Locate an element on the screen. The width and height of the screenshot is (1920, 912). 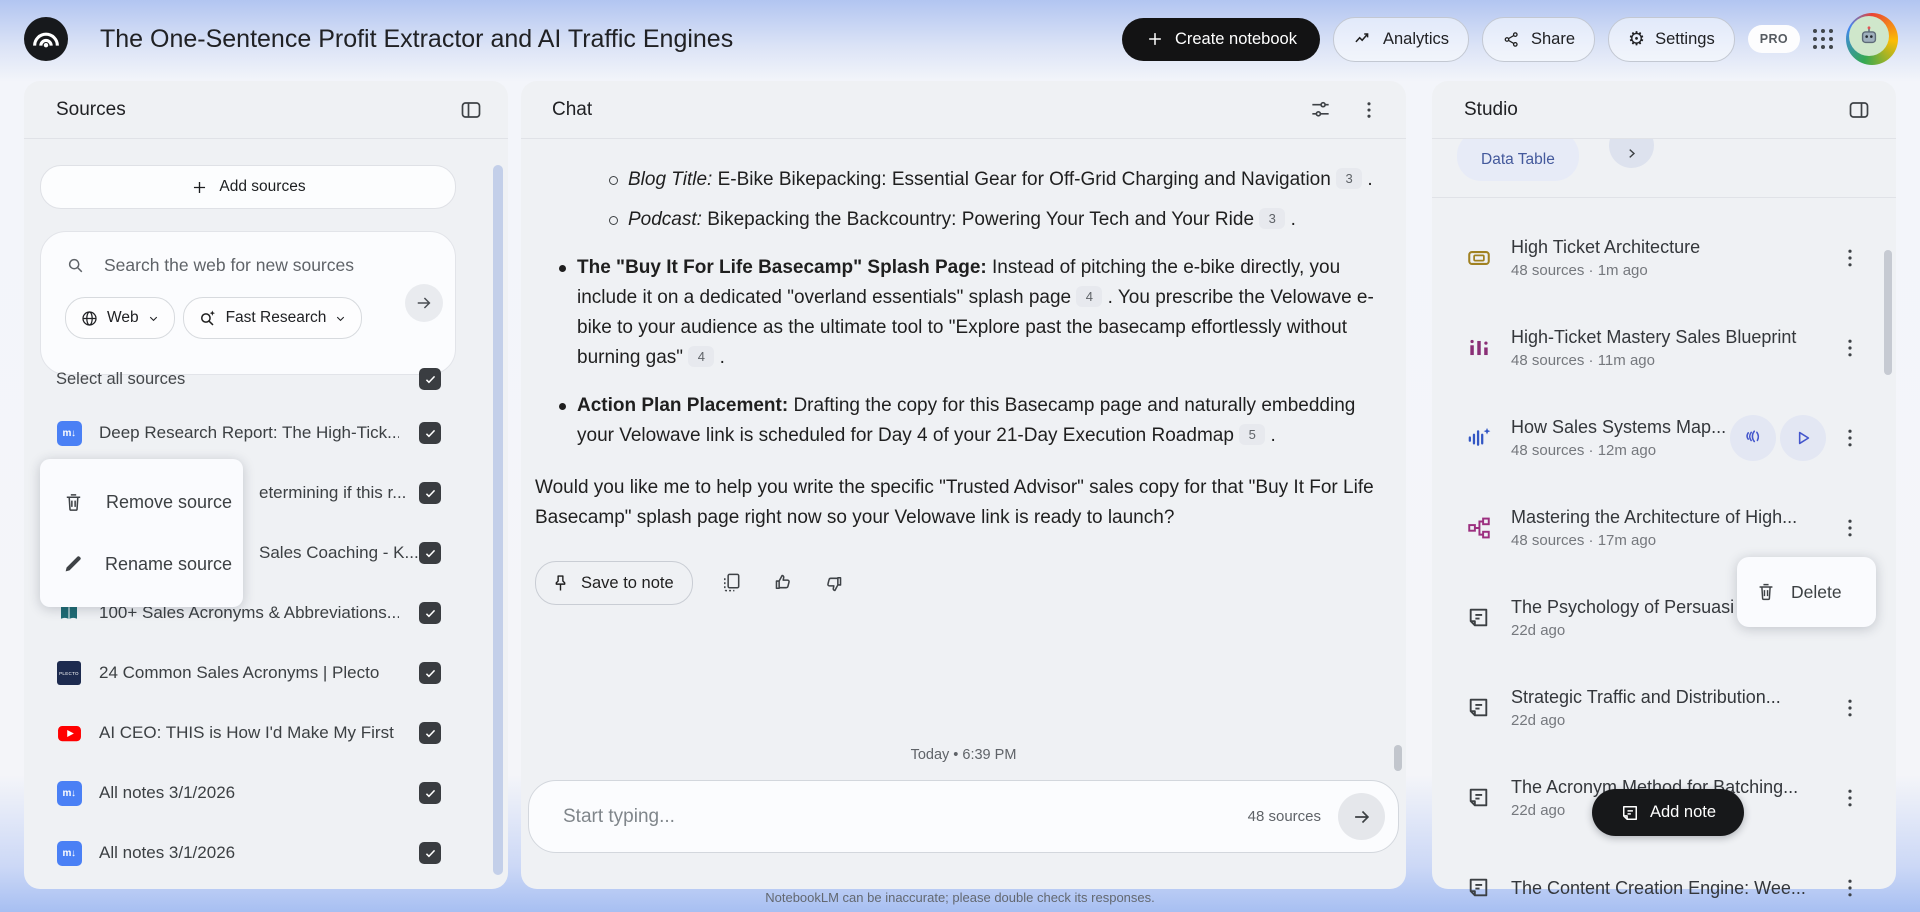
thumbs-up-icon is located at coordinates (783, 583).